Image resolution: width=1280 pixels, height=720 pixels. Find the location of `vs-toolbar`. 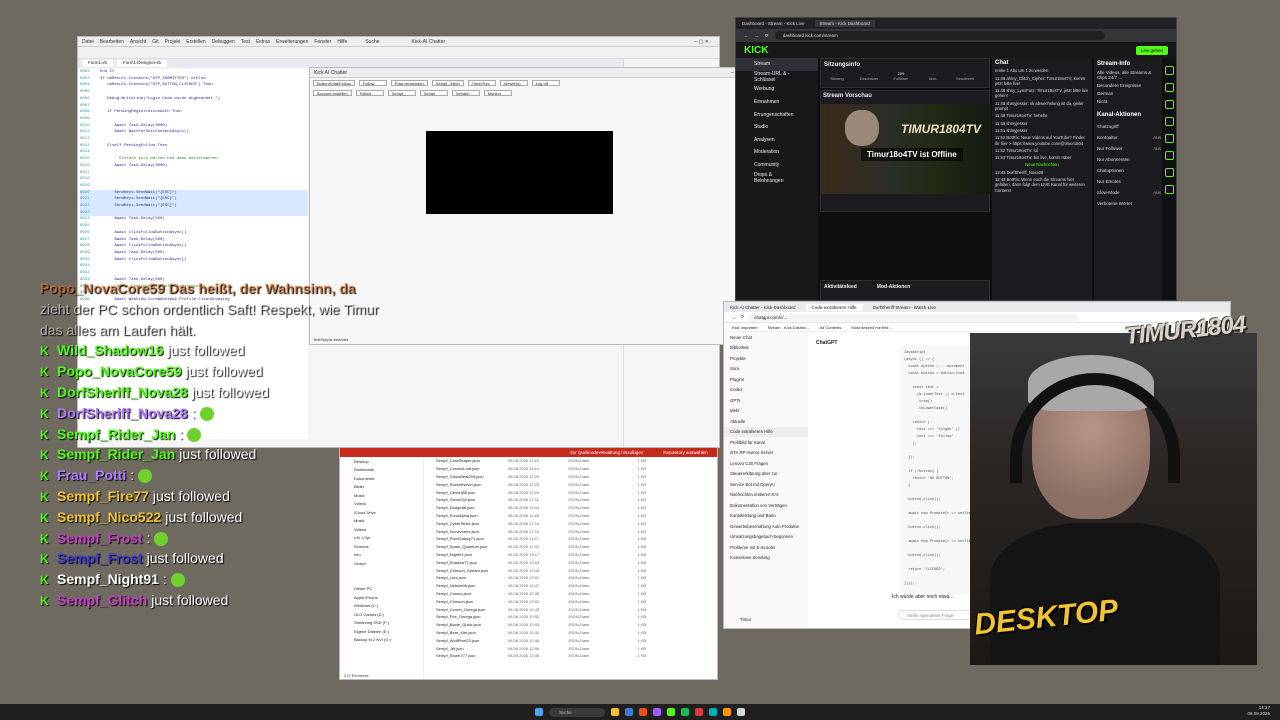

vs-toolbar is located at coordinates (398, 53).